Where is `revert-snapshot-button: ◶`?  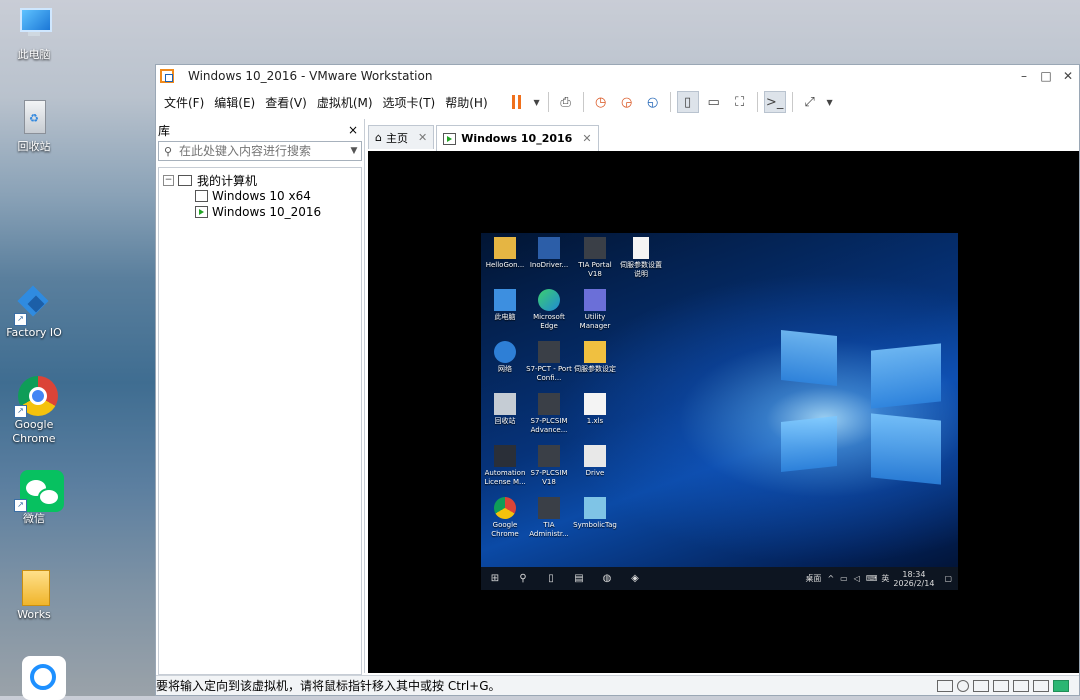 revert-snapshot-button: ◶ is located at coordinates (627, 102).